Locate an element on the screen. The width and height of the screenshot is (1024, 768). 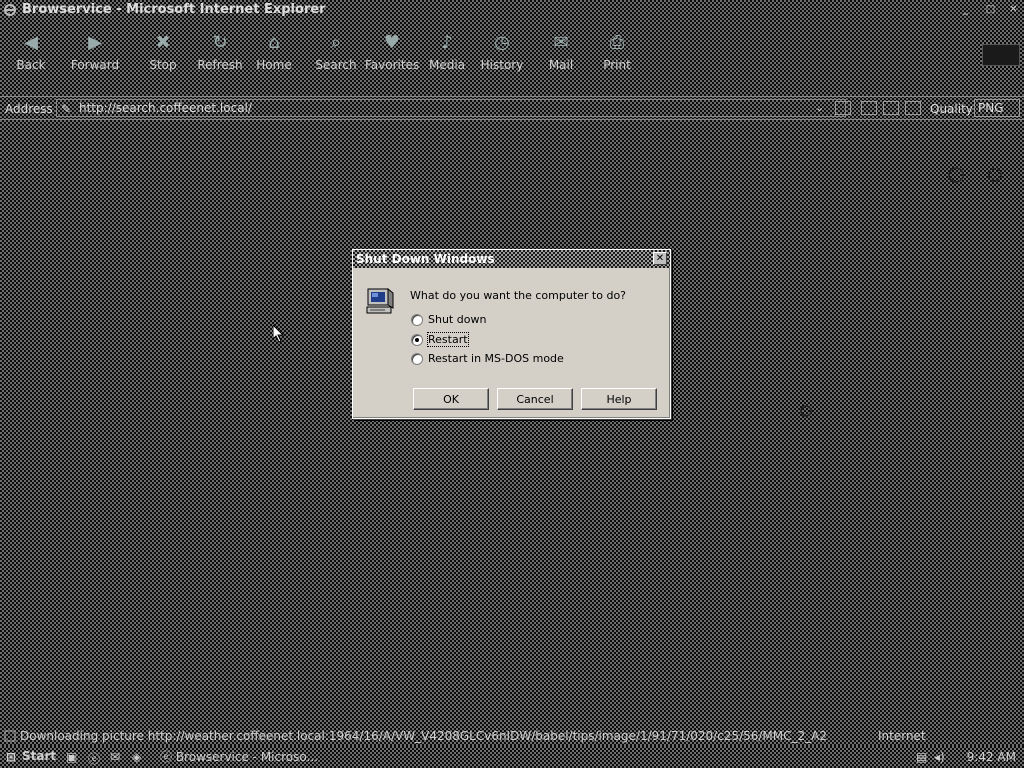
toolbar-button-label: Home is located at coordinates (274, 65).